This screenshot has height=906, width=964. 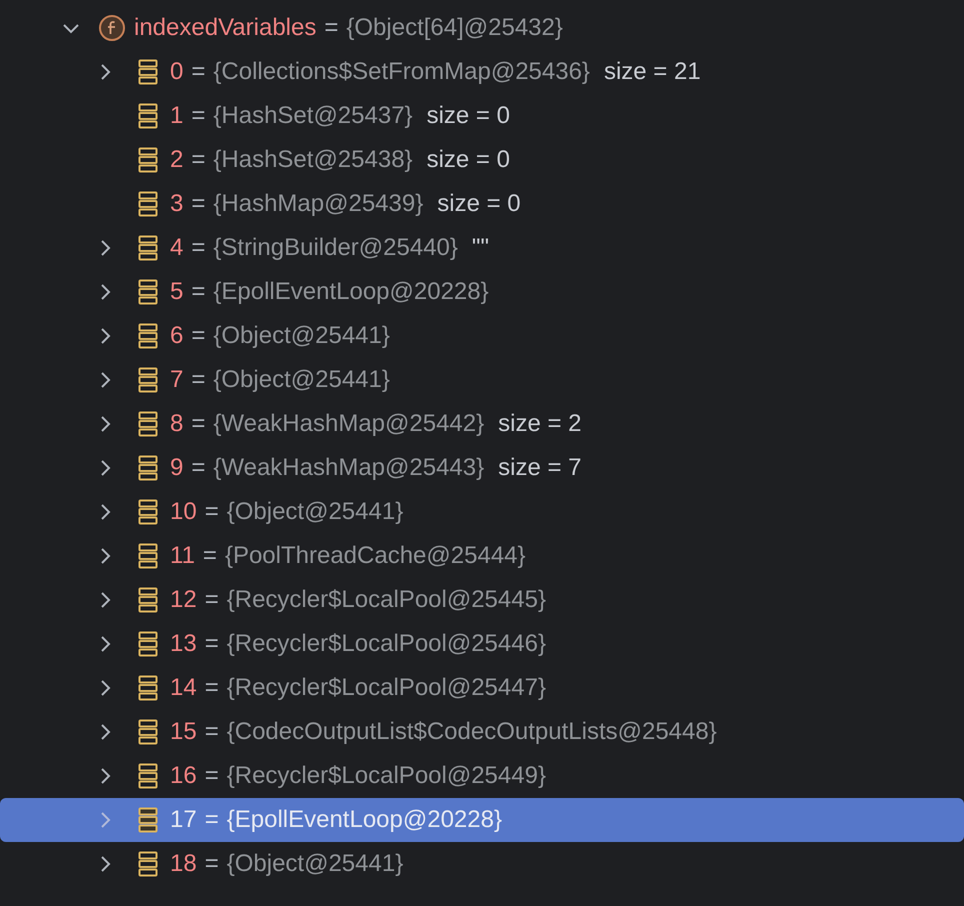 I want to click on variable-row: 13 = {Recycler$LocalPool@25446}, so click(x=482, y=644).